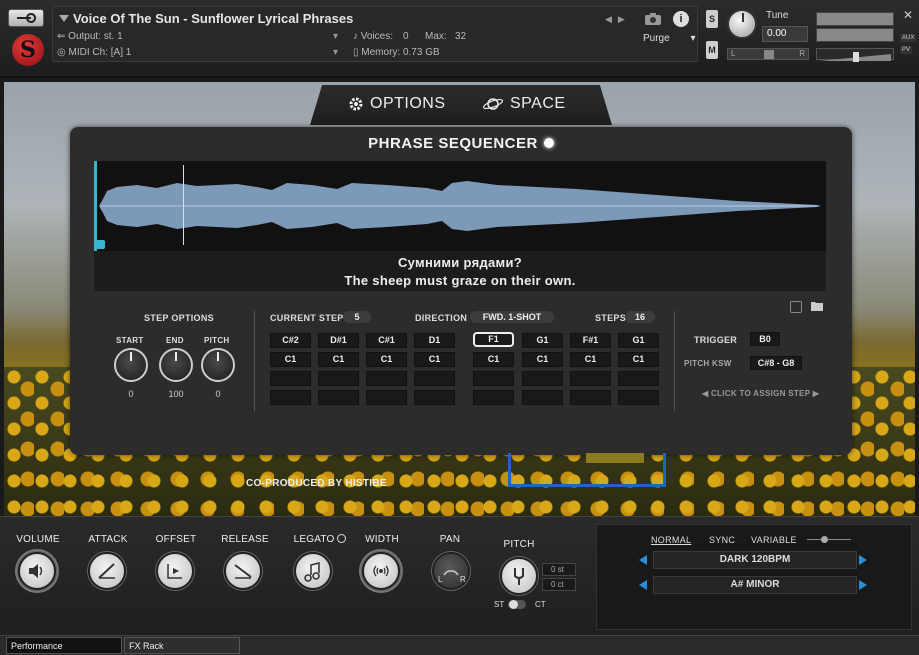 This screenshot has height=655, width=919. Describe the element at coordinates (175, 571) in the screenshot. I see `offset-knob` at that location.